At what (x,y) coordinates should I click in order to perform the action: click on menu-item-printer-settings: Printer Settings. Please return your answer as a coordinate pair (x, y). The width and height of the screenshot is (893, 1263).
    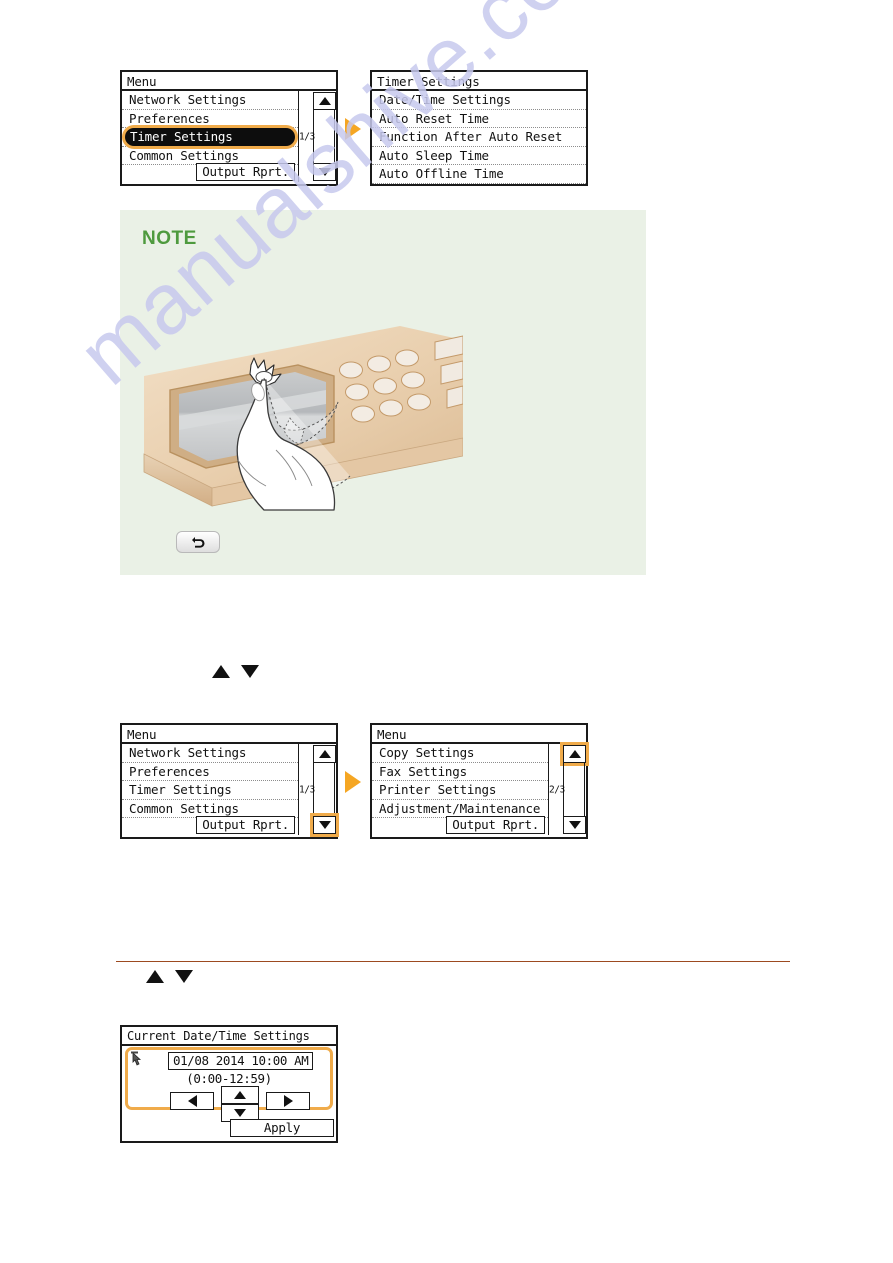
    Looking at the image, I should click on (460, 790).